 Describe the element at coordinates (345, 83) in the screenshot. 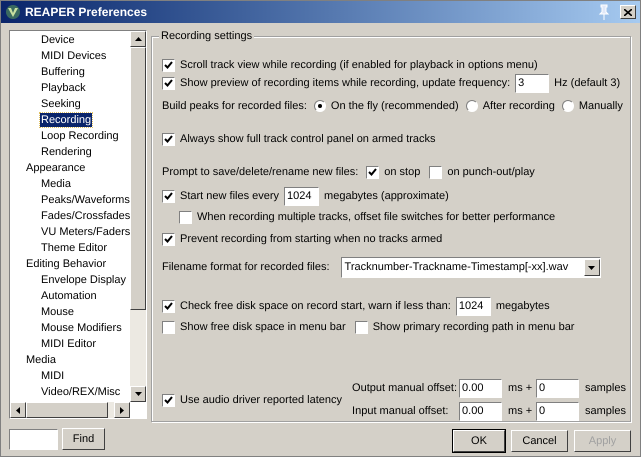

I see `checkbox-label: Show preview of recording items while recording, update frequency:` at that location.